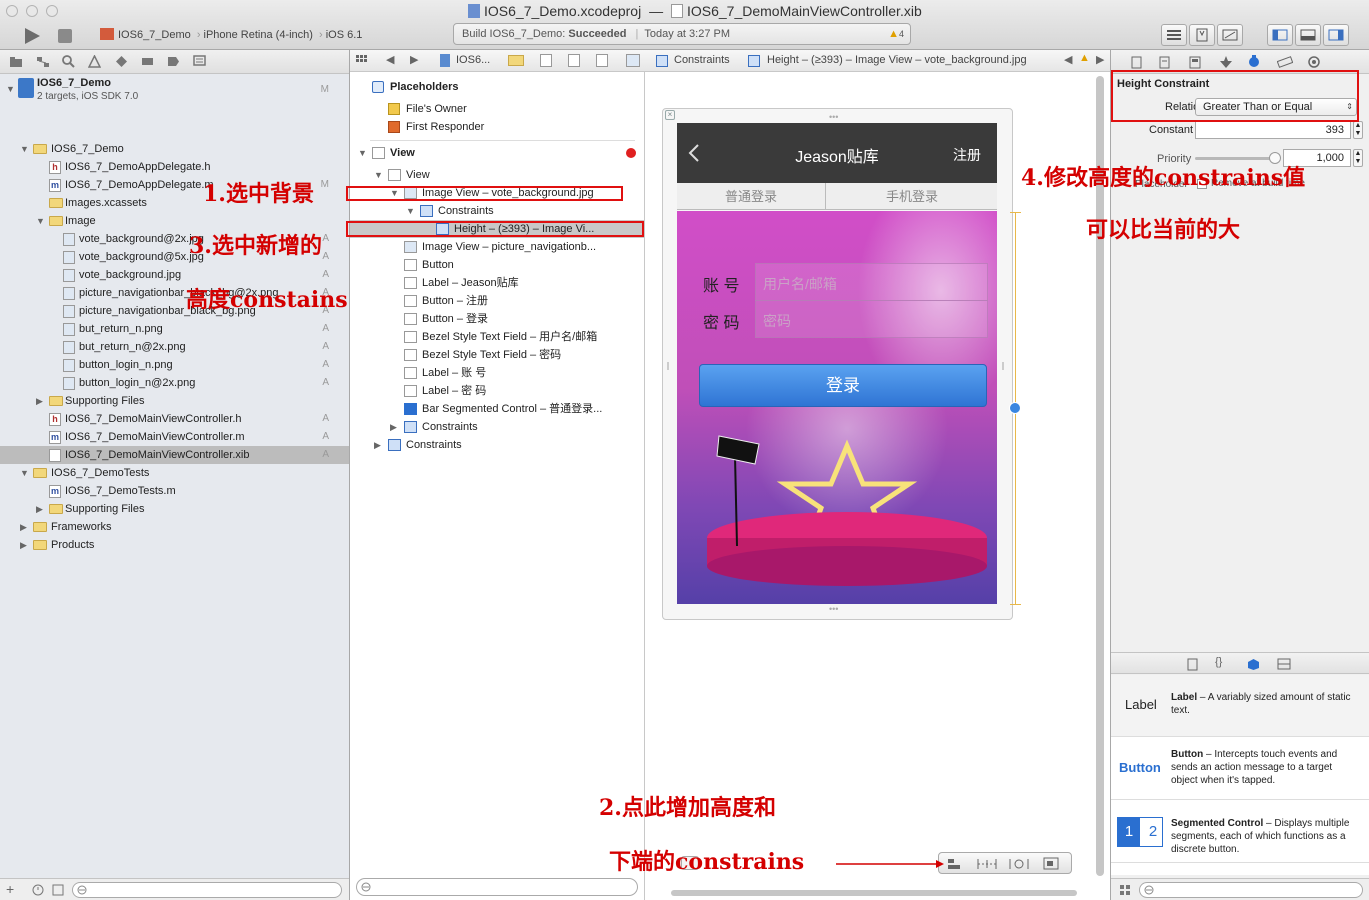  I want to click on navigator-filter-input, so click(207, 890).